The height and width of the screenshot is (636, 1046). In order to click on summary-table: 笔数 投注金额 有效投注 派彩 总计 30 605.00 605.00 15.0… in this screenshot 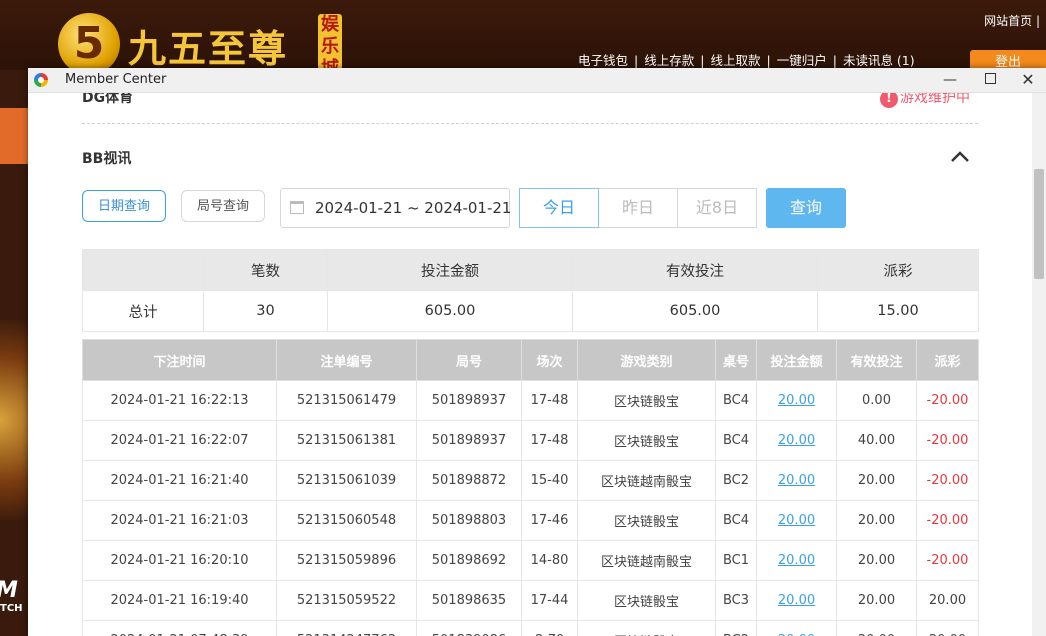, I will do `click(530, 290)`.